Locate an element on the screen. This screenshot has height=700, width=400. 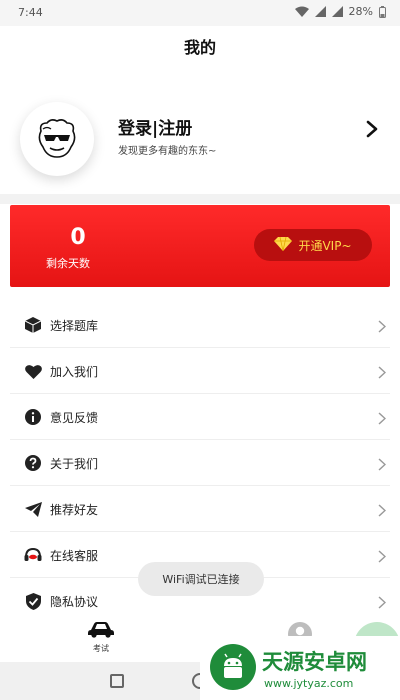
menu-item-label: 关于我们 is located at coordinates (74, 464).